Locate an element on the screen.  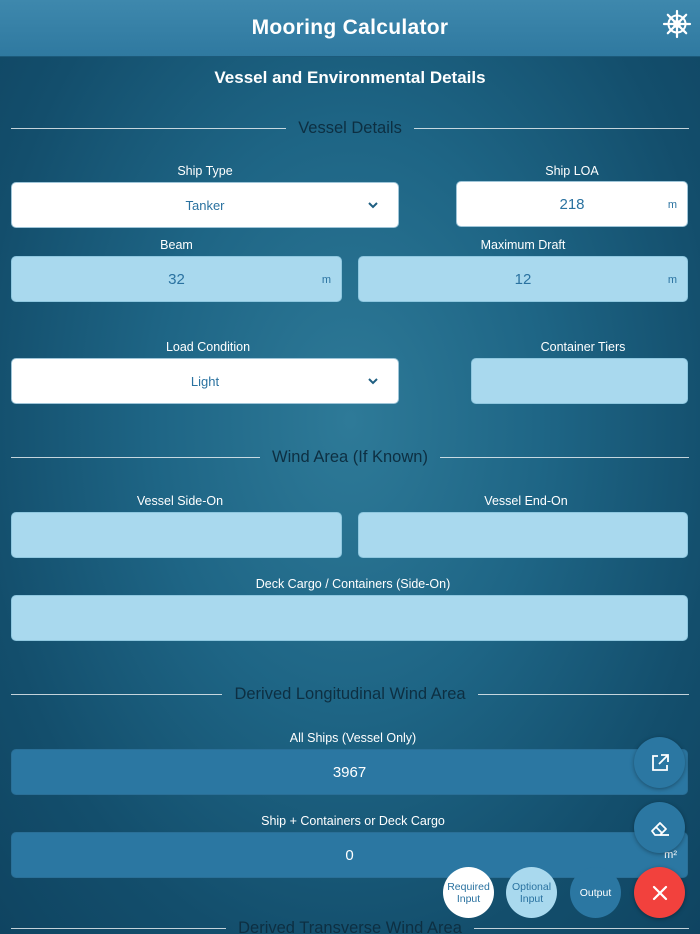
share-button is located at coordinates (659, 762).